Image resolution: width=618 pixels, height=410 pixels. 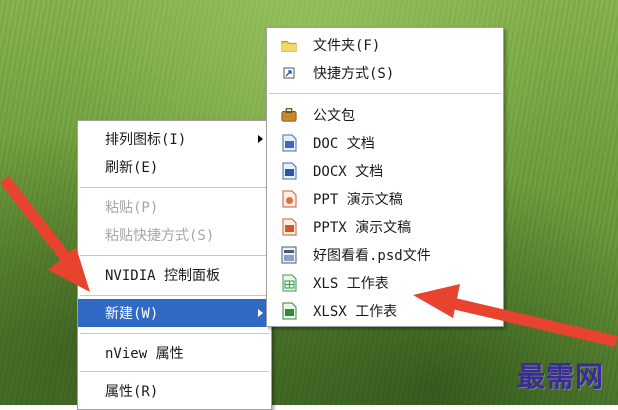 What do you see at coordinates (289, 45) in the screenshot?
I see `folder-icon` at bounding box center [289, 45].